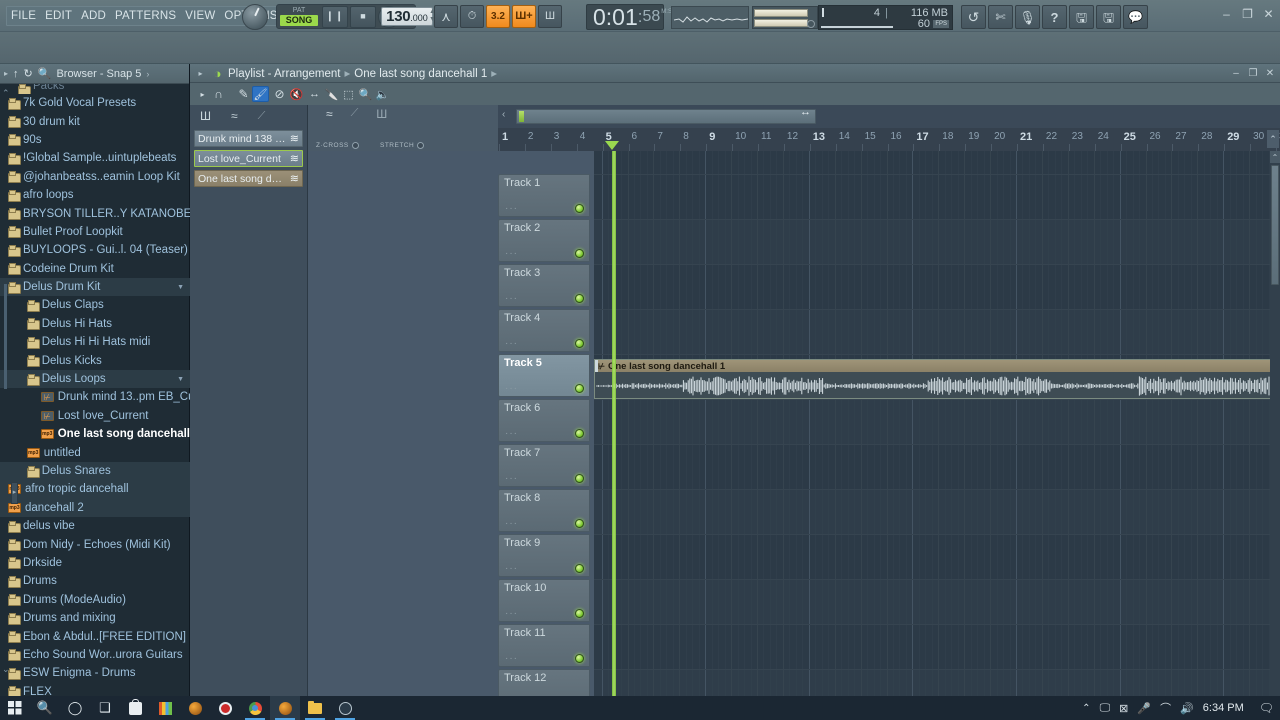  What do you see at coordinates (6, 73) in the screenshot?
I see `browser-menu-arrow-icon: ▸` at bounding box center [6, 73].